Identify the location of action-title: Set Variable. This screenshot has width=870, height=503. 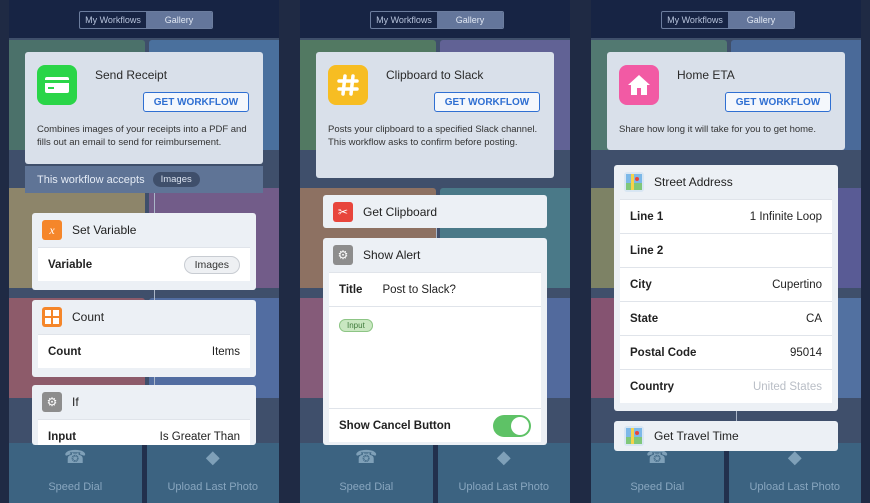
(104, 230).